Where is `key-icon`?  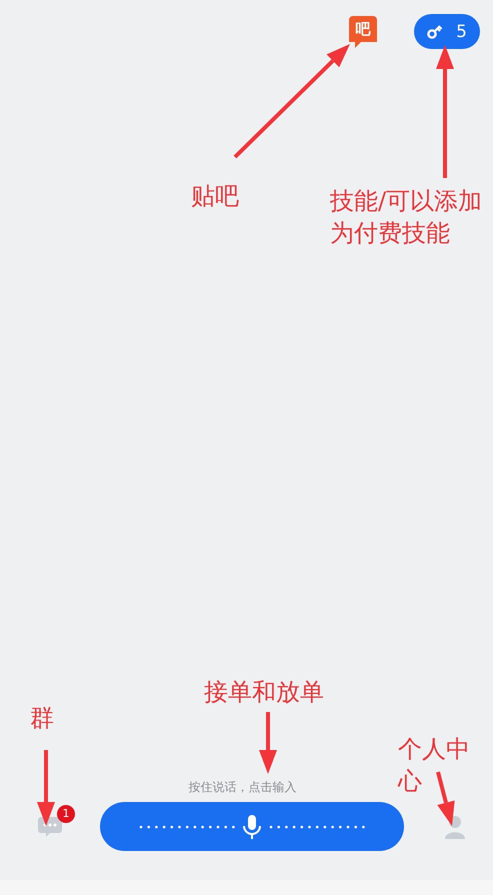 key-icon is located at coordinates (435, 31).